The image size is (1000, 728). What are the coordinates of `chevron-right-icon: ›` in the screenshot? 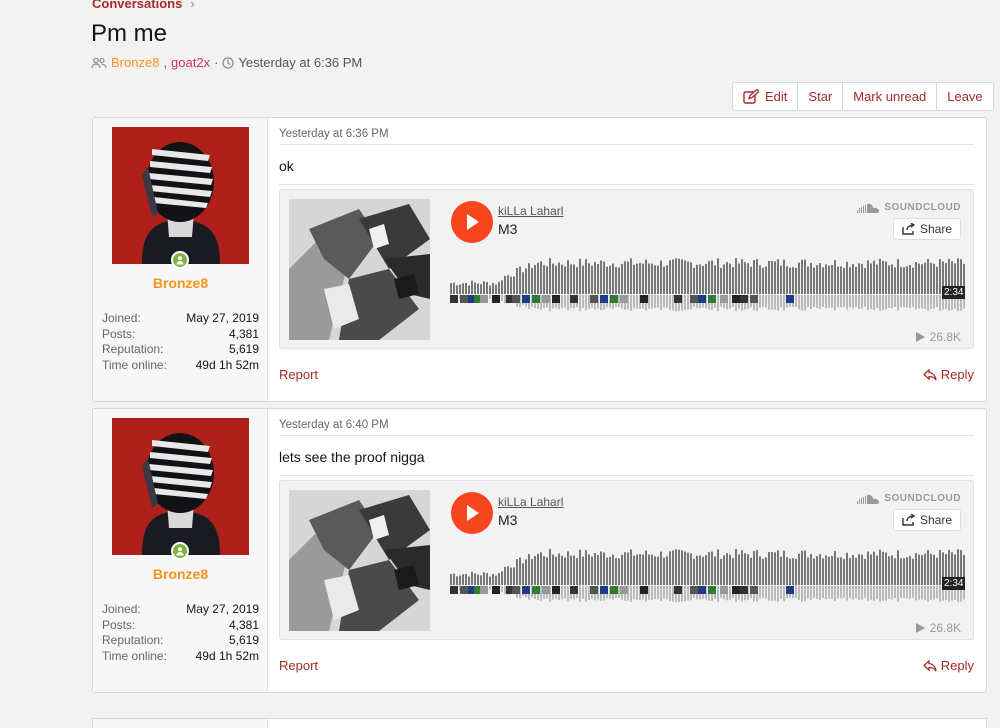 It's located at (192, 5).